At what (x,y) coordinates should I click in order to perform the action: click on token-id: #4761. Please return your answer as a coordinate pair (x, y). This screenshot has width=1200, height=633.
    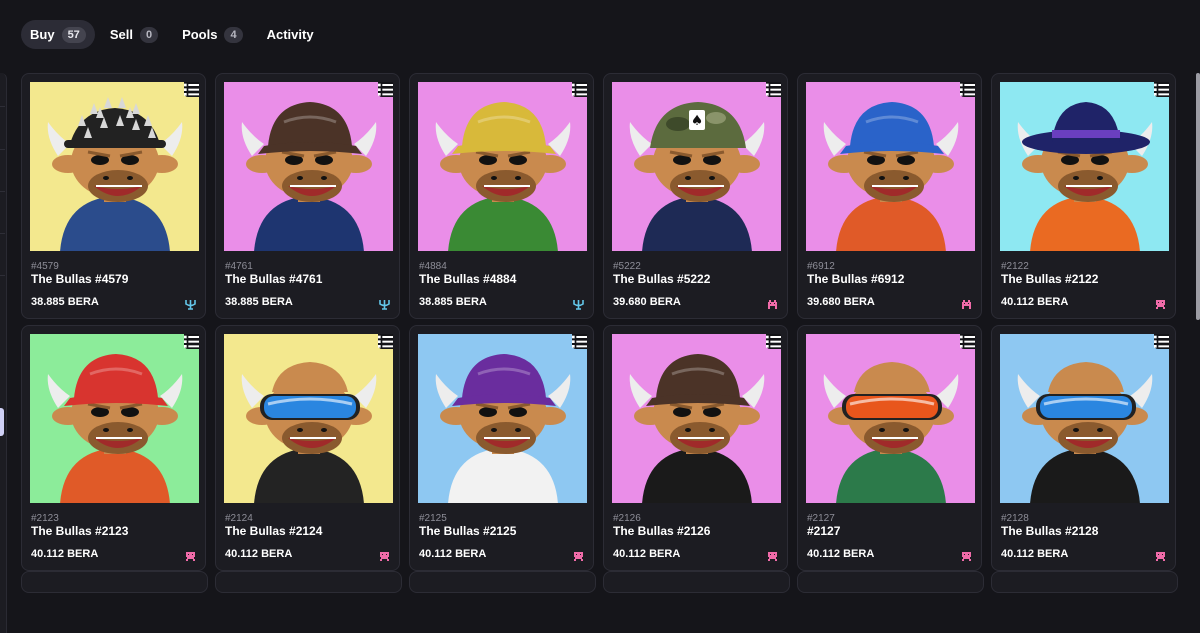
    Looking at the image, I should click on (239, 266).